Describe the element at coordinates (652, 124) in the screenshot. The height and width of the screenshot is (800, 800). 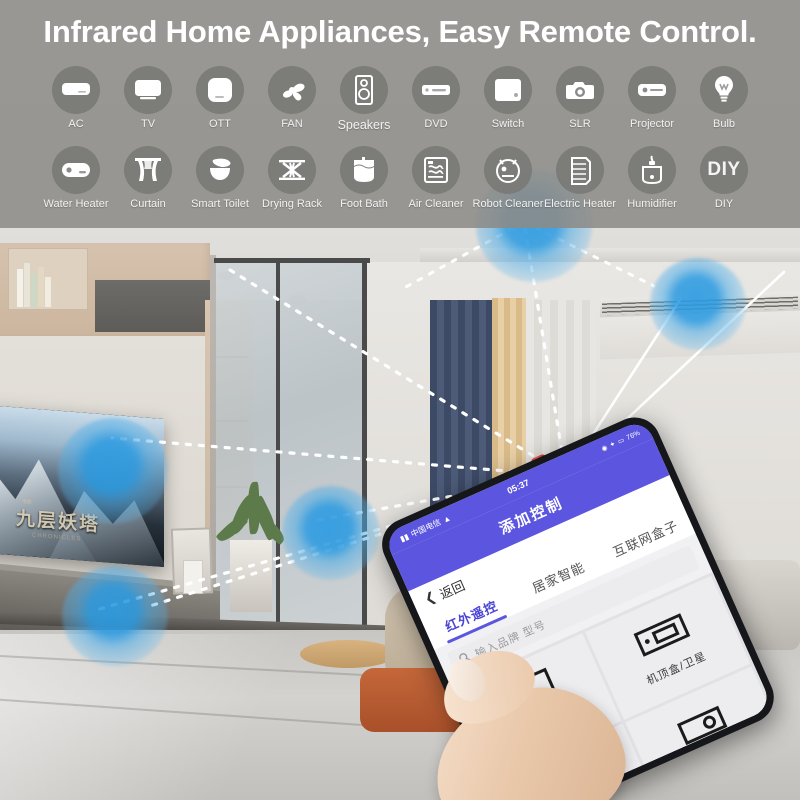
I see `device-label: Projector` at that location.